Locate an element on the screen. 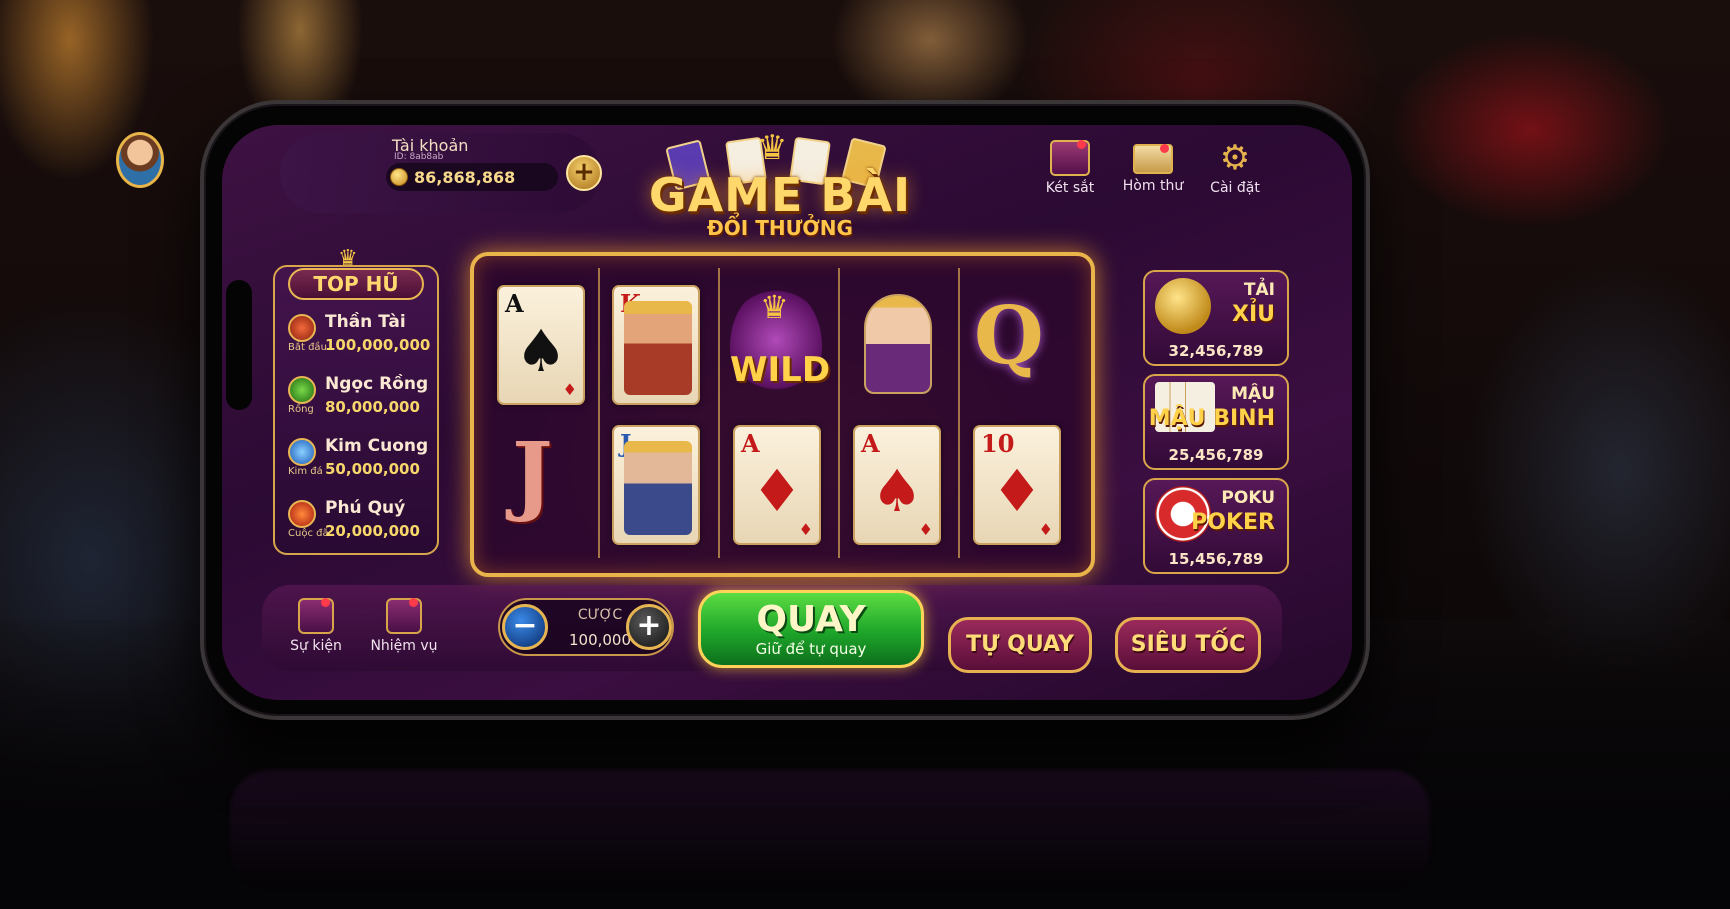 The image size is (1730, 909). mission-button: Nhiệm vụ is located at coordinates (404, 626).